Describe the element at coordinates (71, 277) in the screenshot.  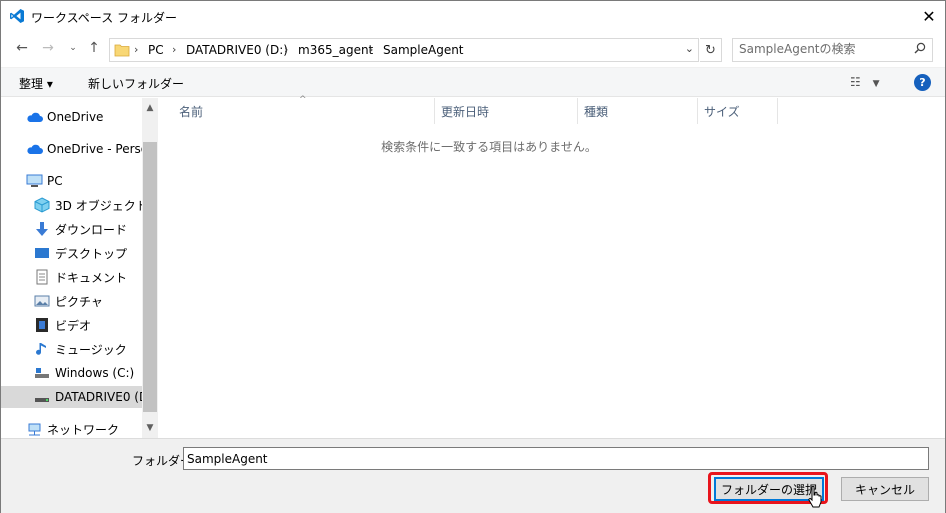
I see `sidebar-item-documents: ドキュメント` at that location.